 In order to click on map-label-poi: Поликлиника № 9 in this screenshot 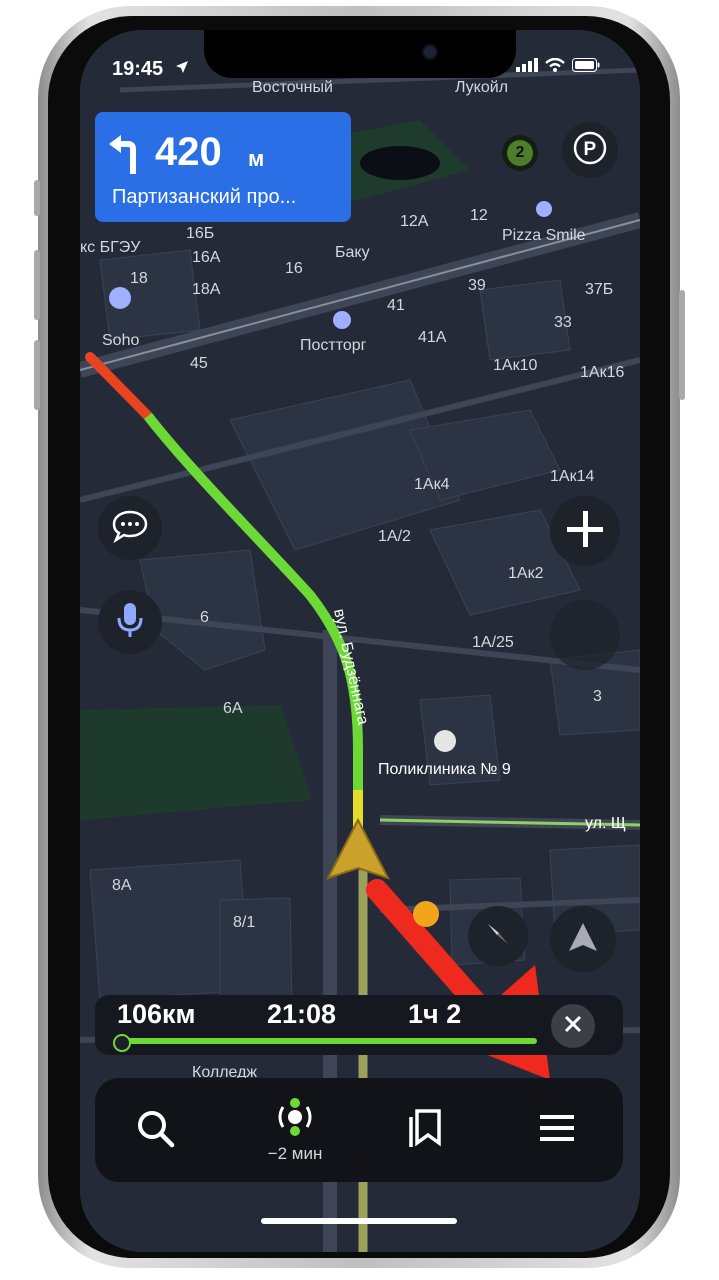, I will do `click(444, 769)`.